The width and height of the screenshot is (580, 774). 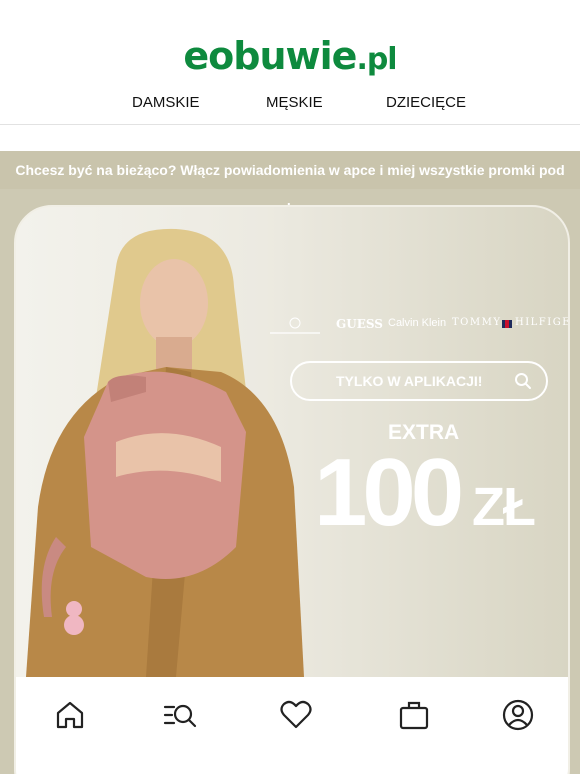 What do you see at coordinates (477, 322) in the screenshot?
I see `brand-tommy: TOMMY` at bounding box center [477, 322].